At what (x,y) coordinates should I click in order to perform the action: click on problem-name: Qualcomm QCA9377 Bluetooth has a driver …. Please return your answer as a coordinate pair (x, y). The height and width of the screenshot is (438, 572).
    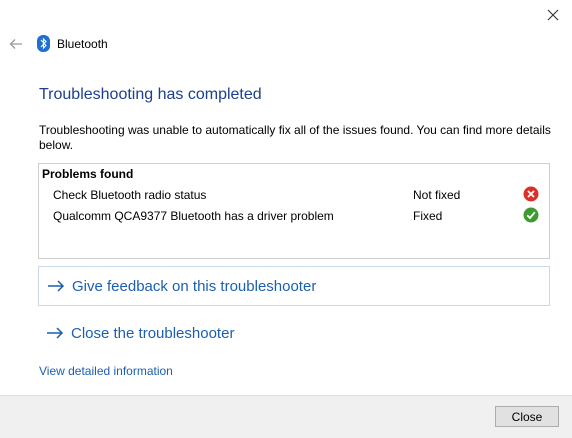
    Looking at the image, I should click on (193, 216).